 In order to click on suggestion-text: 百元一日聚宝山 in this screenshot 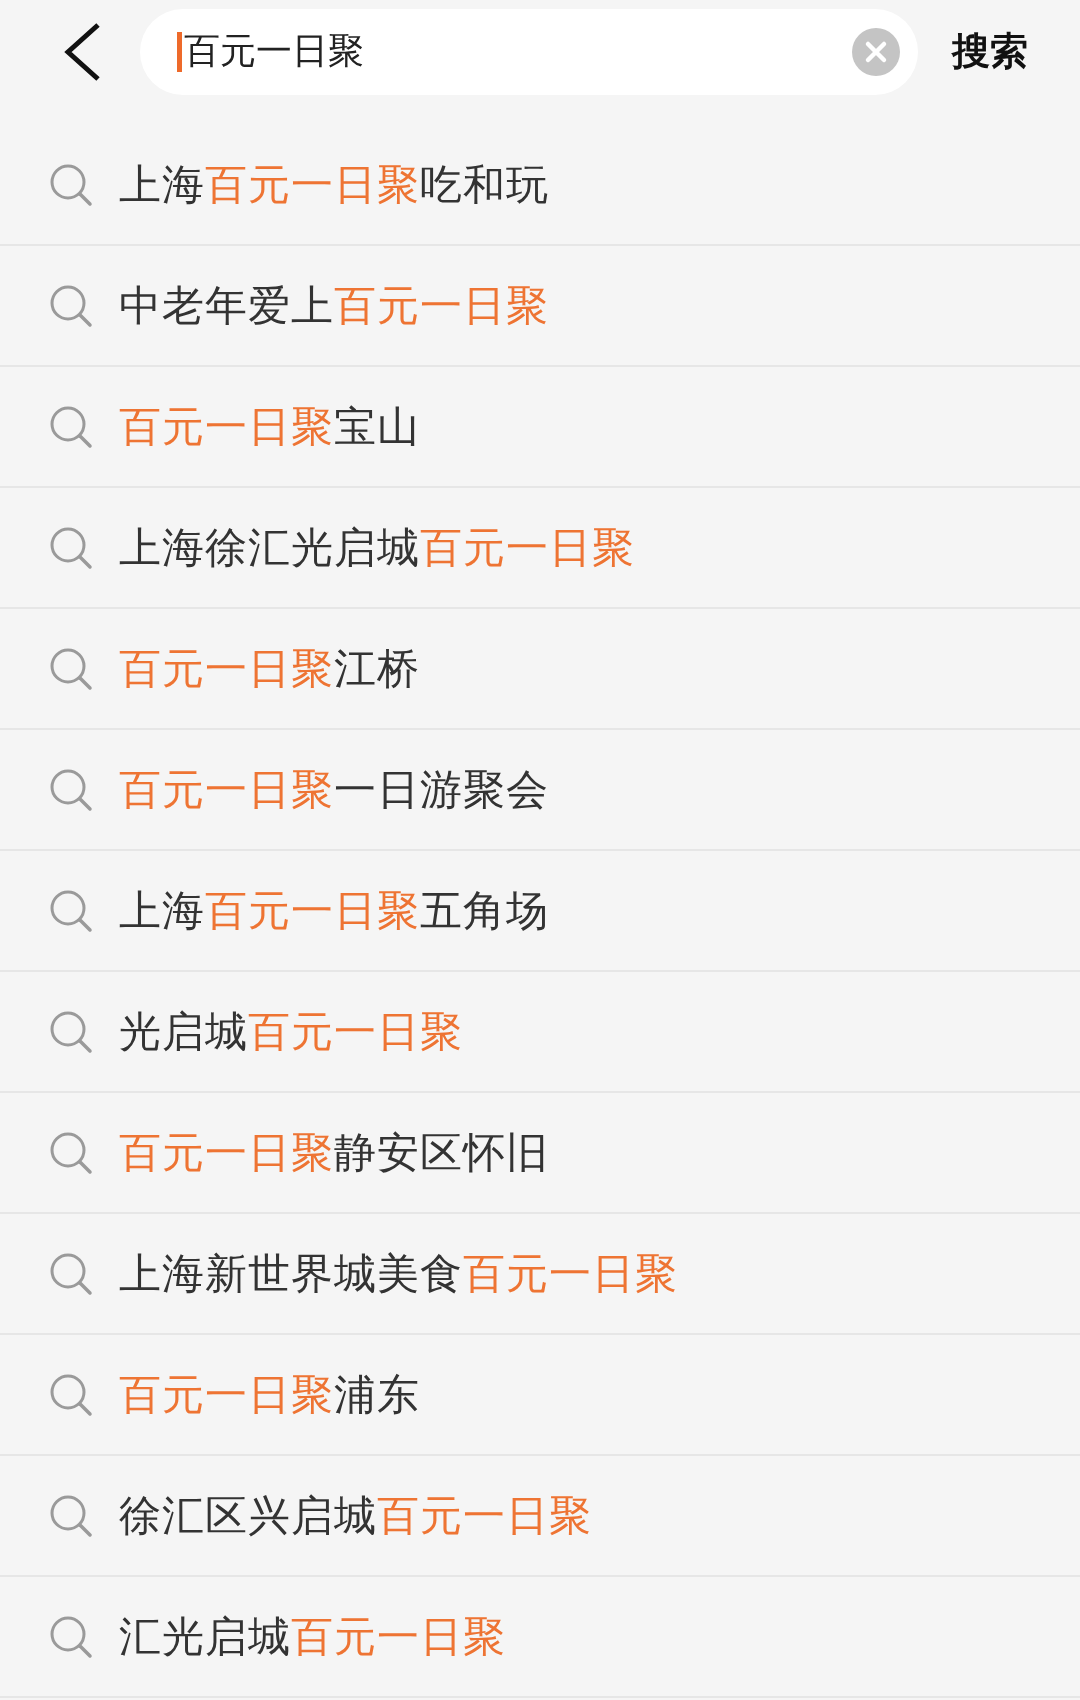, I will do `click(269, 426)`.